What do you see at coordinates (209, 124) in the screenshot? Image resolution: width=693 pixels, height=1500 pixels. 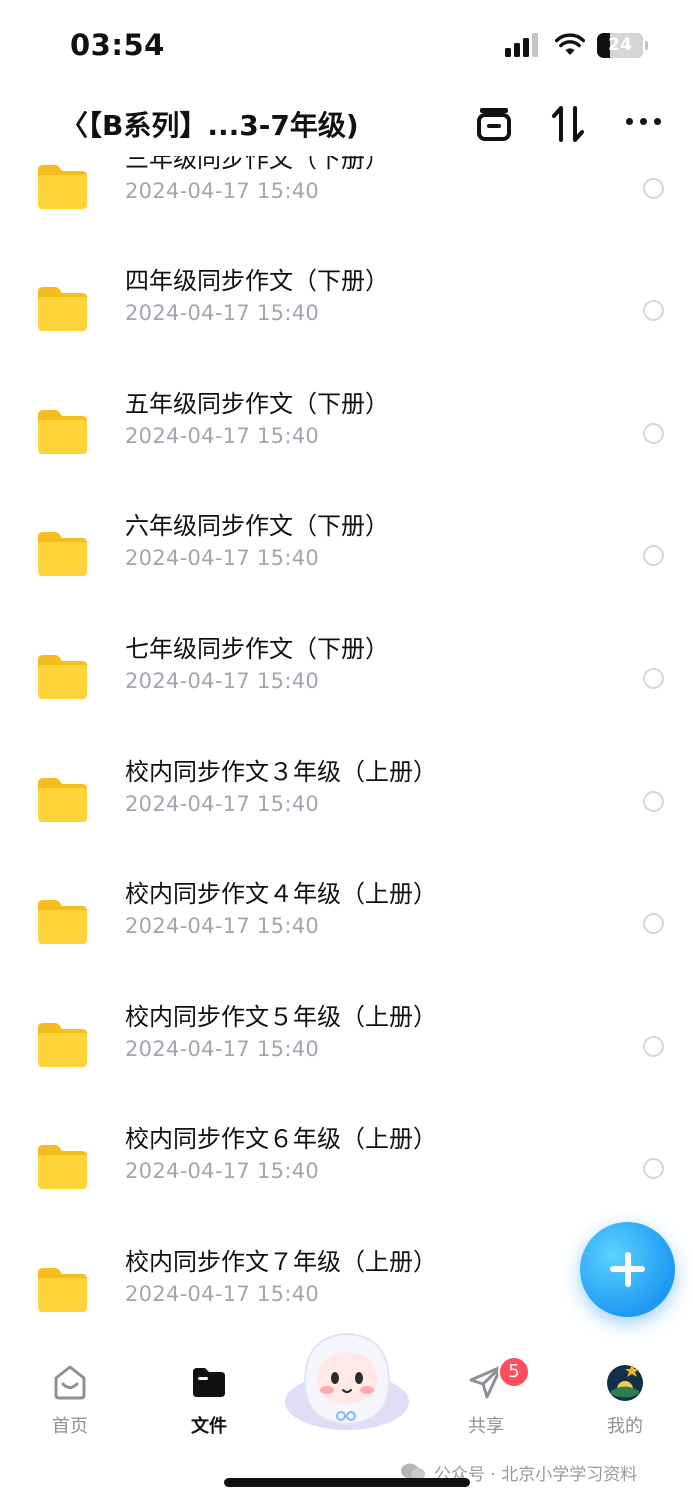 I see `page-title: 〈【B系列】...3-7年级)` at bounding box center [209, 124].